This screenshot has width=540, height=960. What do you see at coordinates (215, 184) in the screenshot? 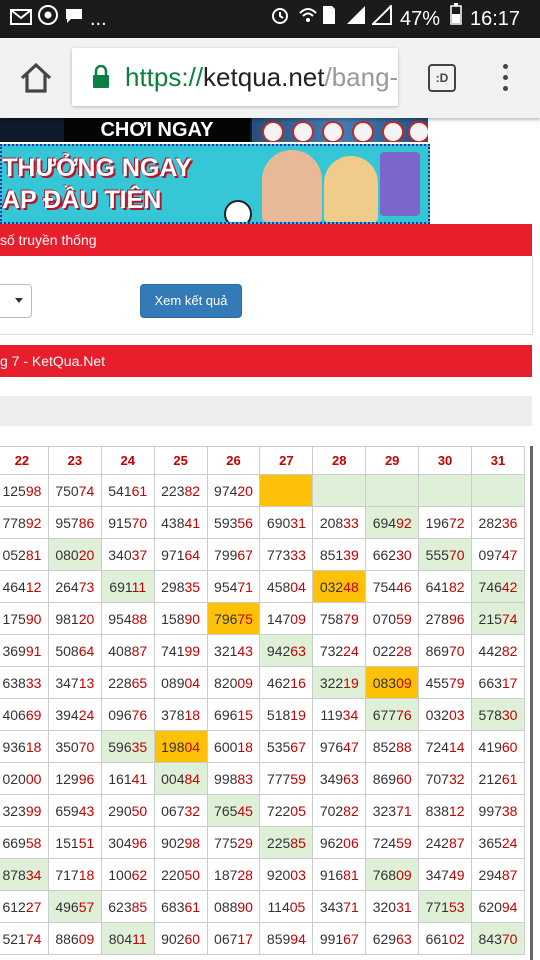
I see `ad-banner-bonus: THƯỞNG NGAY AP ĐẦU TIÊN` at bounding box center [215, 184].